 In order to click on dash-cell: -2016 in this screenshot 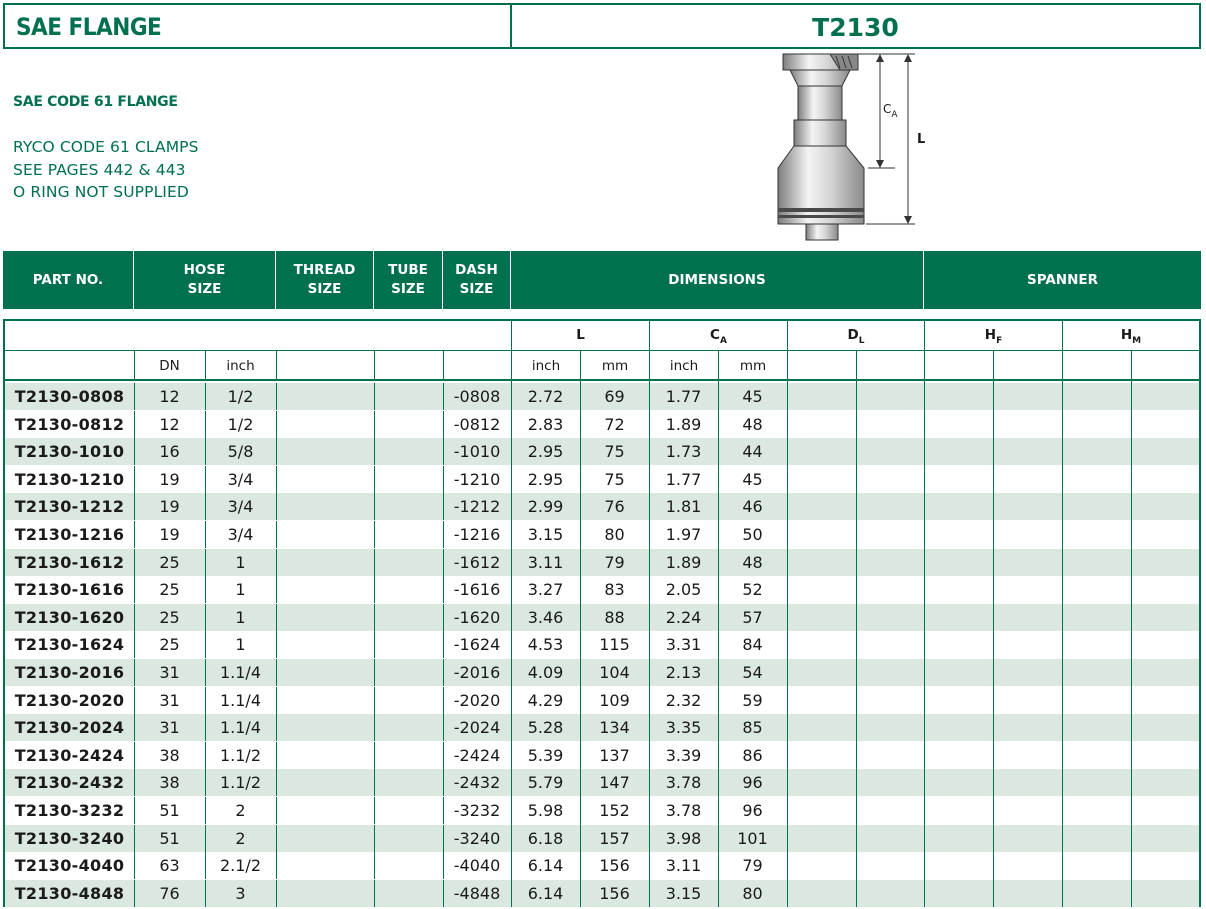, I will do `click(477, 672)`.